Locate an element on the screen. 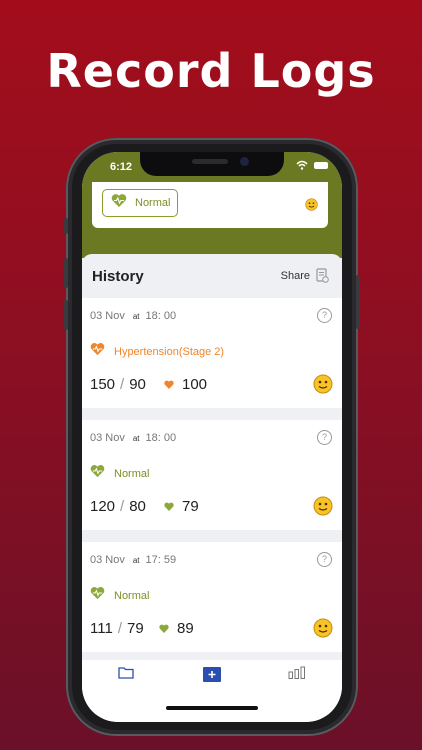 The image size is (422, 750). mute-switch is located at coordinates (66, 226).